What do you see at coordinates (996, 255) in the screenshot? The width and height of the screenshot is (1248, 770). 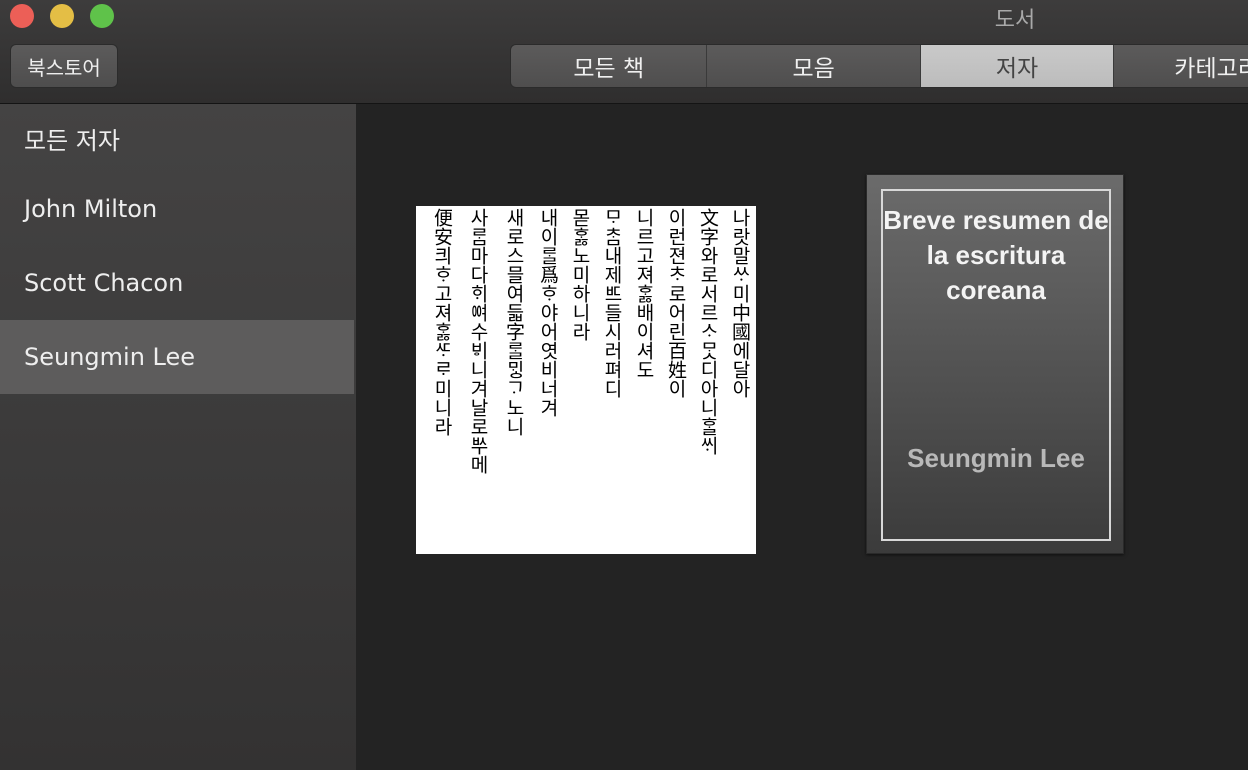 I see `book-title: Breve resumen de la escritura coreana` at bounding box center [996, 255].